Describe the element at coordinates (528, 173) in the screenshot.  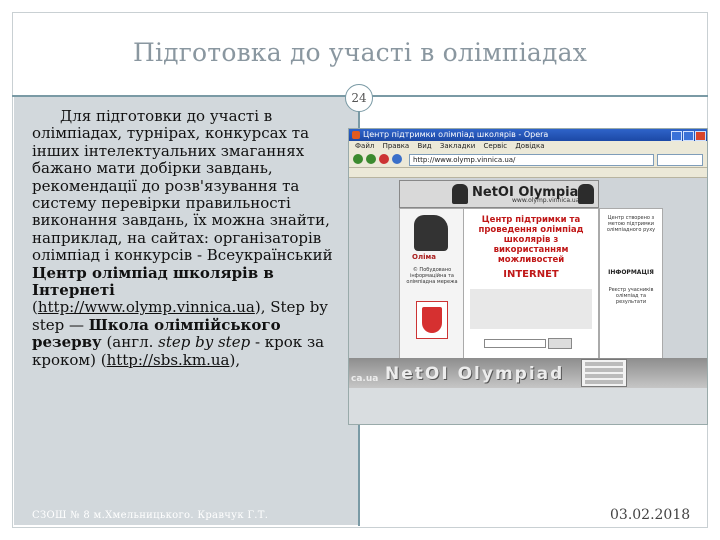
I see `browser-links-bar` at that location.